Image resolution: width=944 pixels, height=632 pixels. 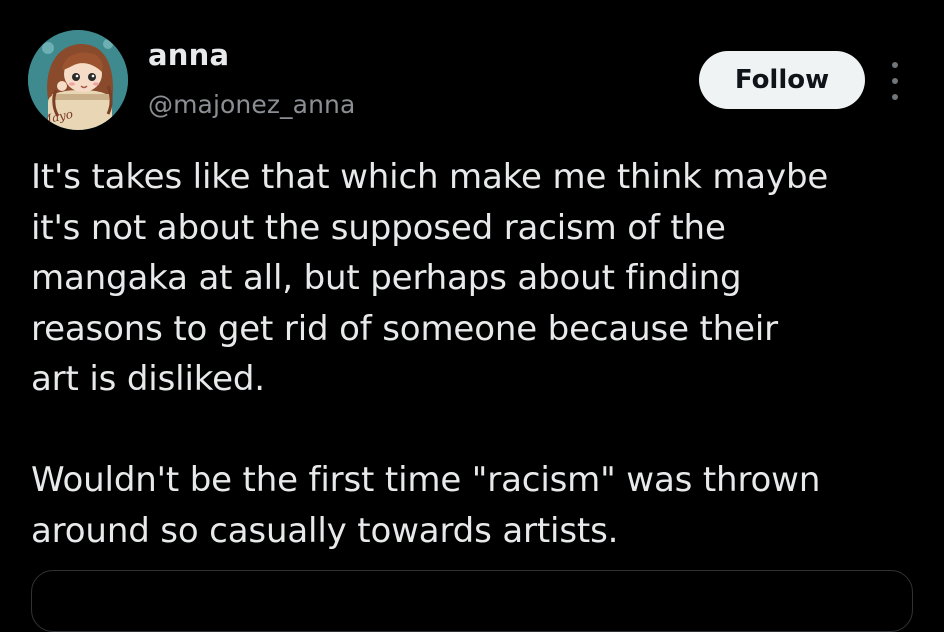 I want to click on author-handle: @majonez_anna, so click(x=251, y=104).